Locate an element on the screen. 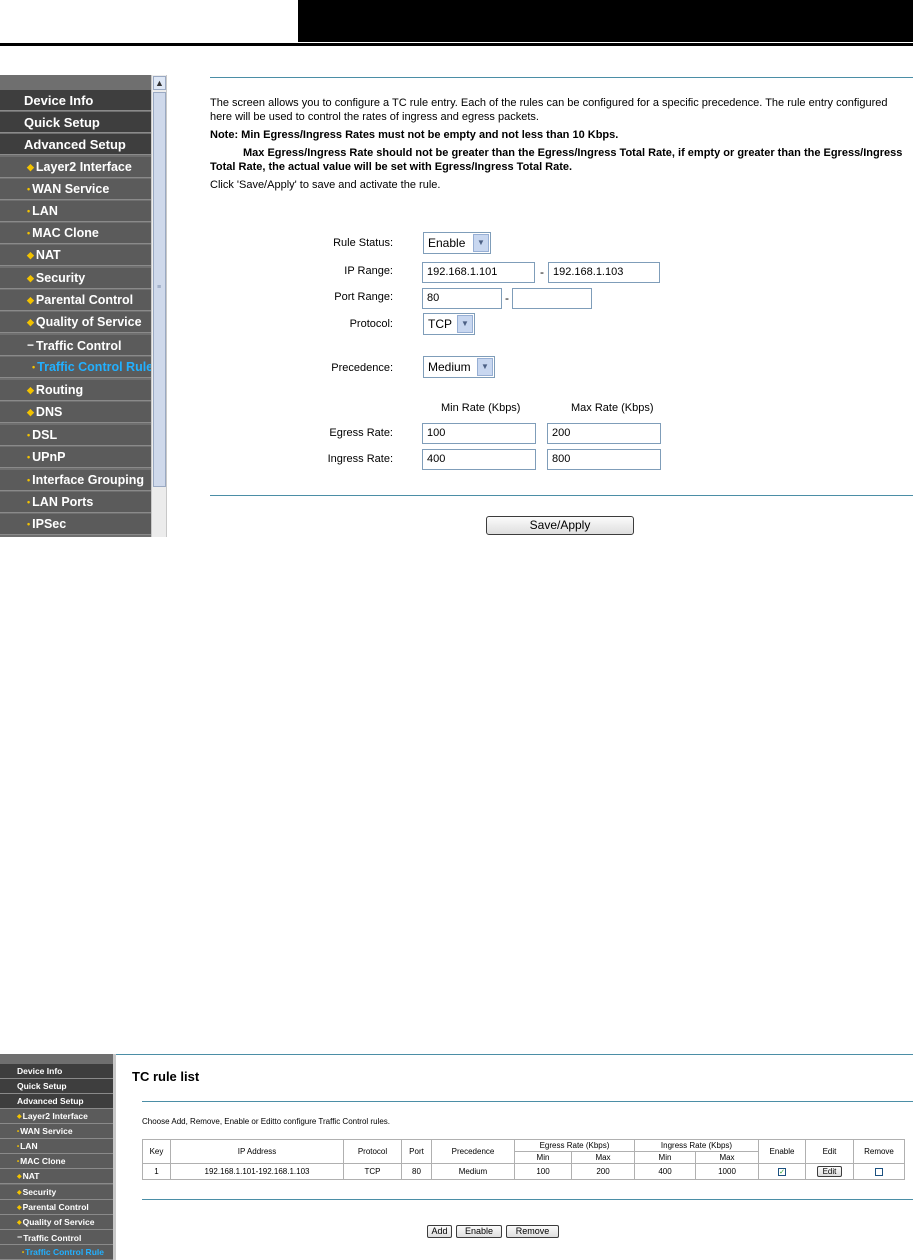 This screenshot has width=913, height=1260. header-egress-rate: Egress Rate (Kbps) is located at coordinates (574, 1145).